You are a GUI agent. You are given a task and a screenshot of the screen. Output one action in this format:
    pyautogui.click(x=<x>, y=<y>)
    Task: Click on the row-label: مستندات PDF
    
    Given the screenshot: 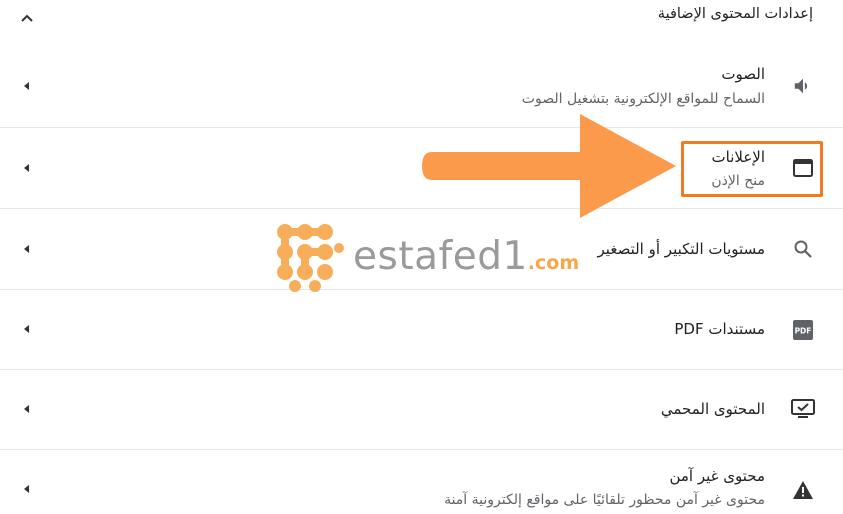 What is the action you would take?
    pyautogui.click(x=719, y=329)
    